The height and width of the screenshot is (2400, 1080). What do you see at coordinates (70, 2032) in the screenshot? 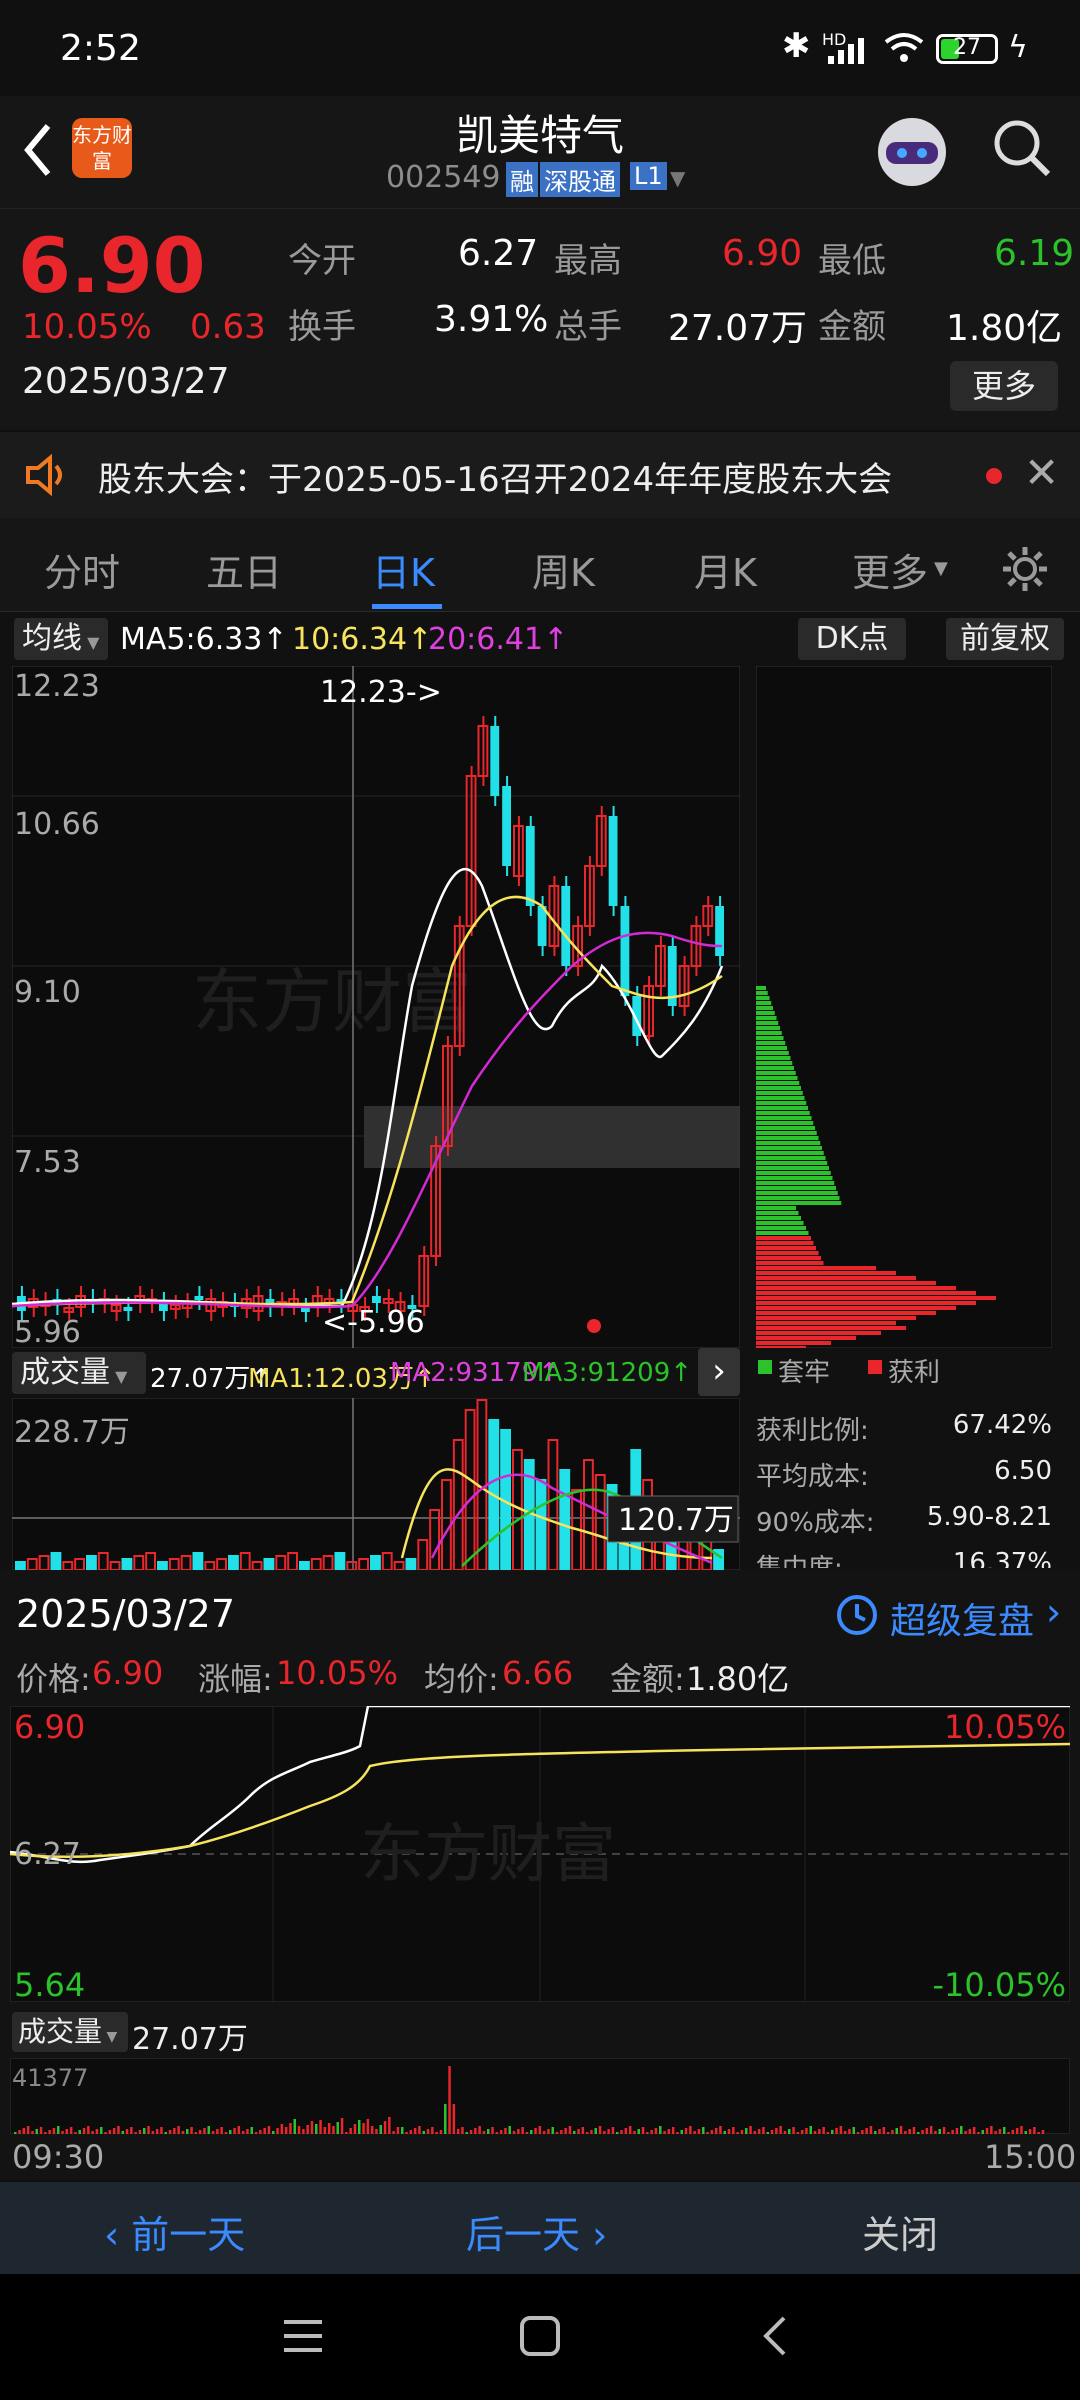
I see `intraday-volume-select: 成交量 ▼` at bounding box center [70, 2032].